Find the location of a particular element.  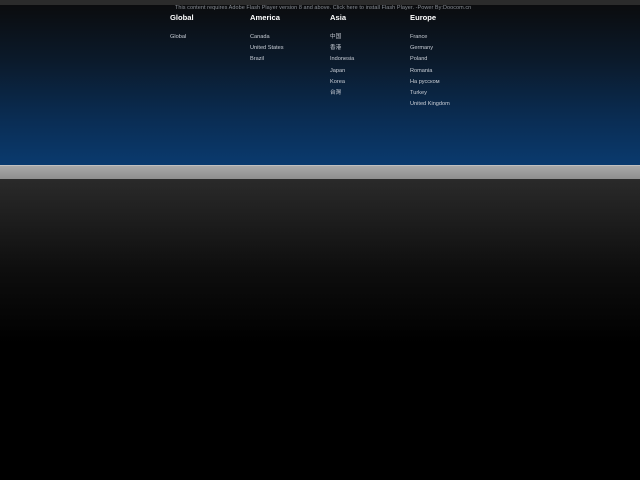

divider-band is located at coordinates (320, 172).